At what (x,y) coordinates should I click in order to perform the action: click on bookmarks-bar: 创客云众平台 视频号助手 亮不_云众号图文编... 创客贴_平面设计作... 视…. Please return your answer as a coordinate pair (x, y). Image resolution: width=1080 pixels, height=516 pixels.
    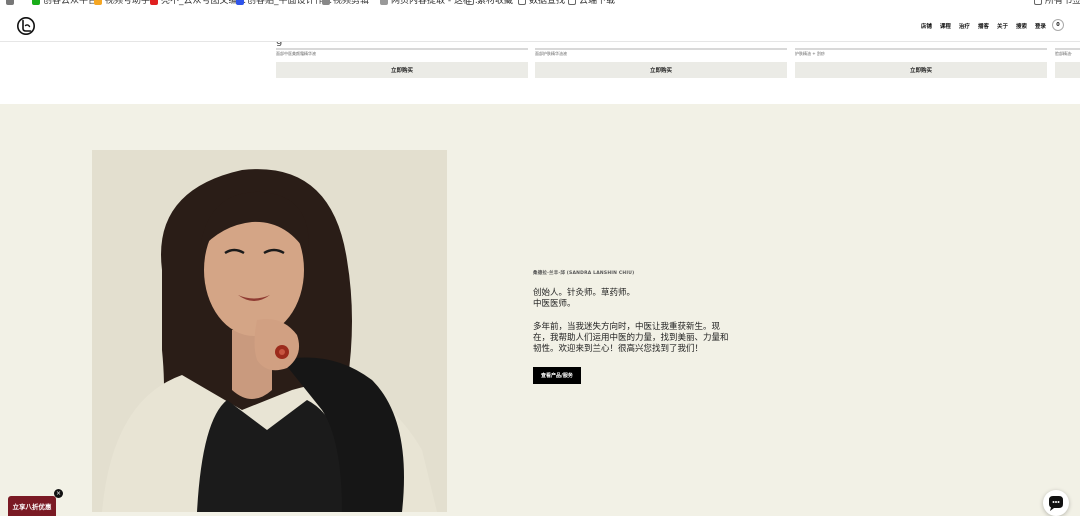
    Looking at the image, I should click on (540, 5).